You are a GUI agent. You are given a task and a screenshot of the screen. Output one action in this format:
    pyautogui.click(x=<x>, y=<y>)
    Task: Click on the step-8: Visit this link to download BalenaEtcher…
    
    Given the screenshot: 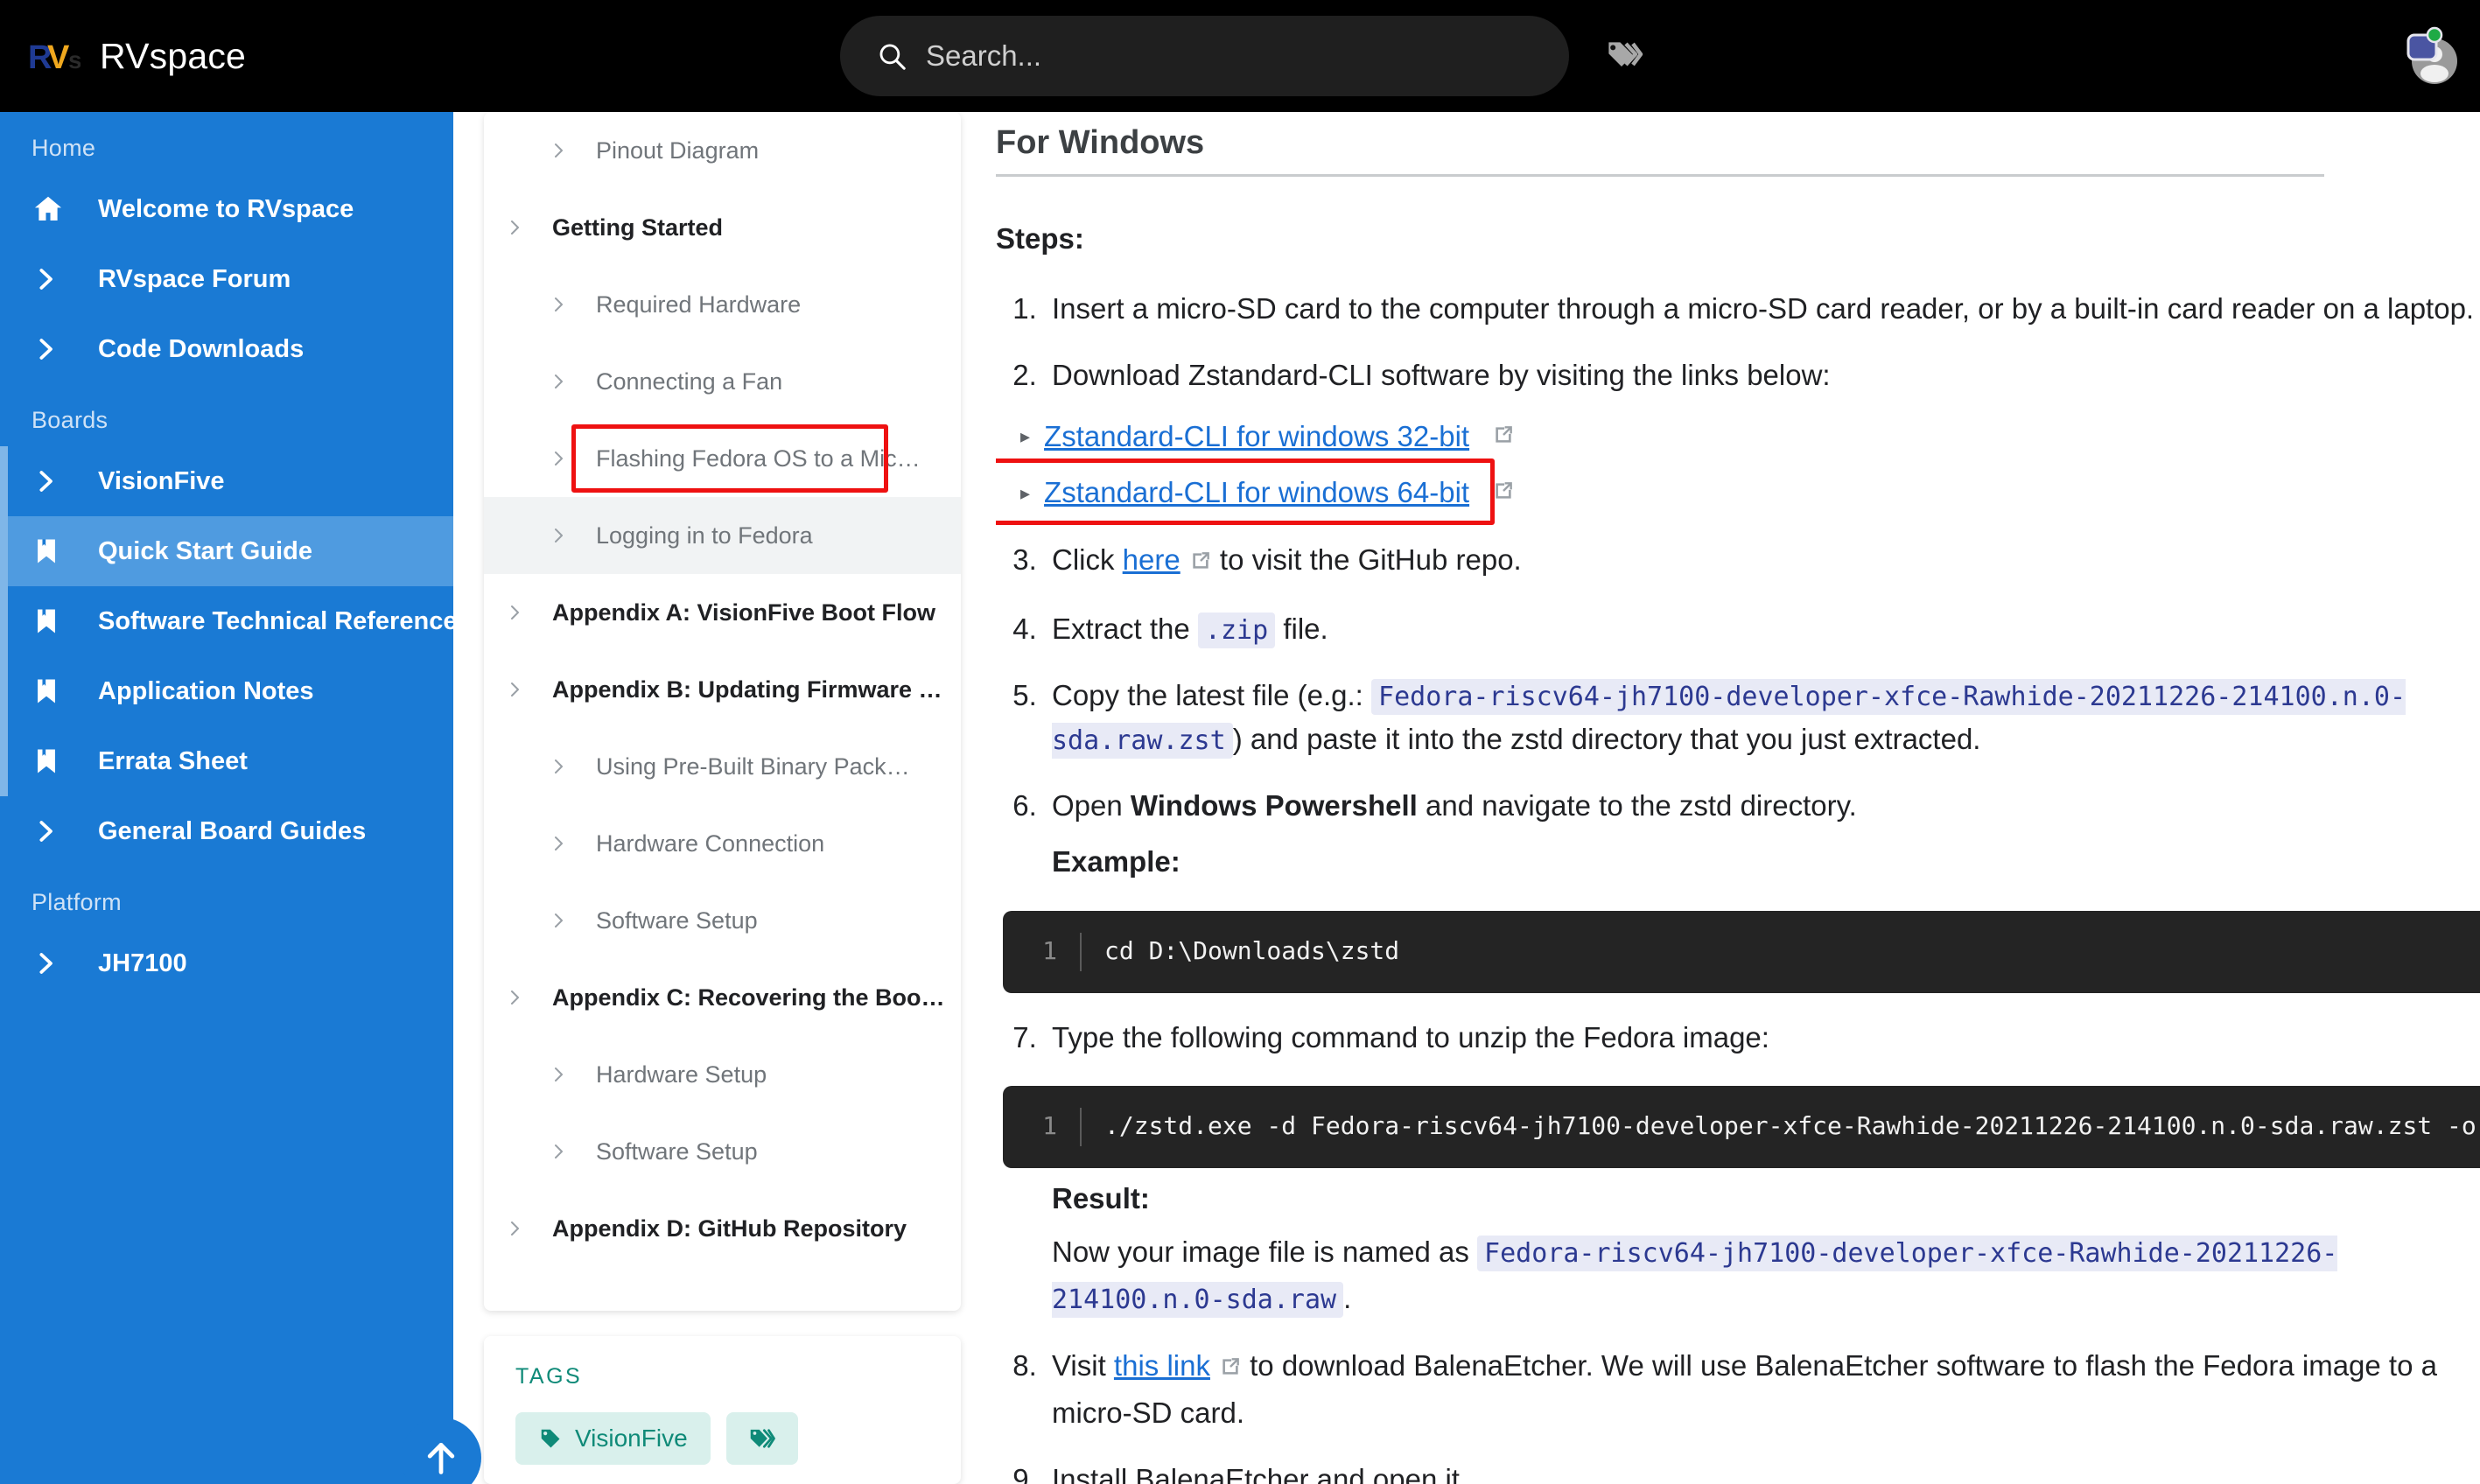 What is the action you would take?
    pyautogui.click(x=1763, y=1389)
    